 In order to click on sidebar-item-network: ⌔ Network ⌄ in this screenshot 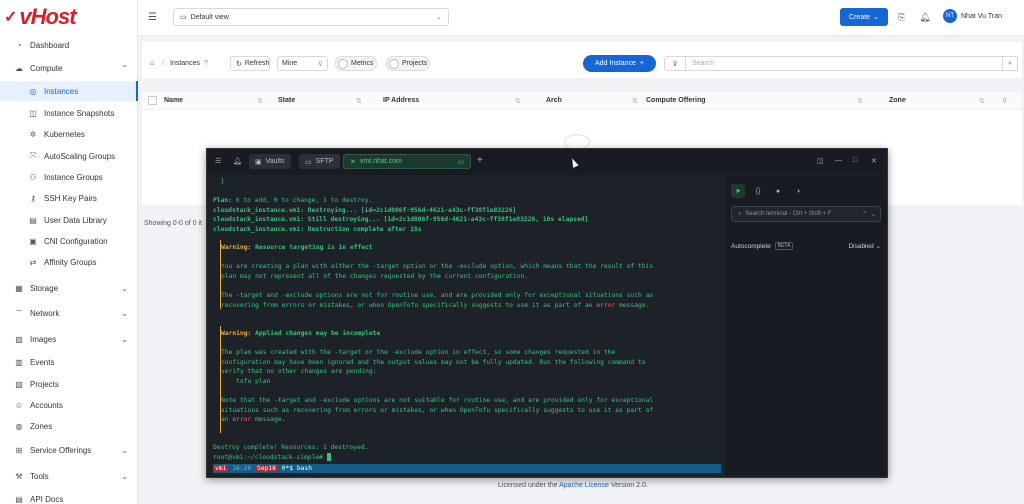, I will do `click(69, 313)`.